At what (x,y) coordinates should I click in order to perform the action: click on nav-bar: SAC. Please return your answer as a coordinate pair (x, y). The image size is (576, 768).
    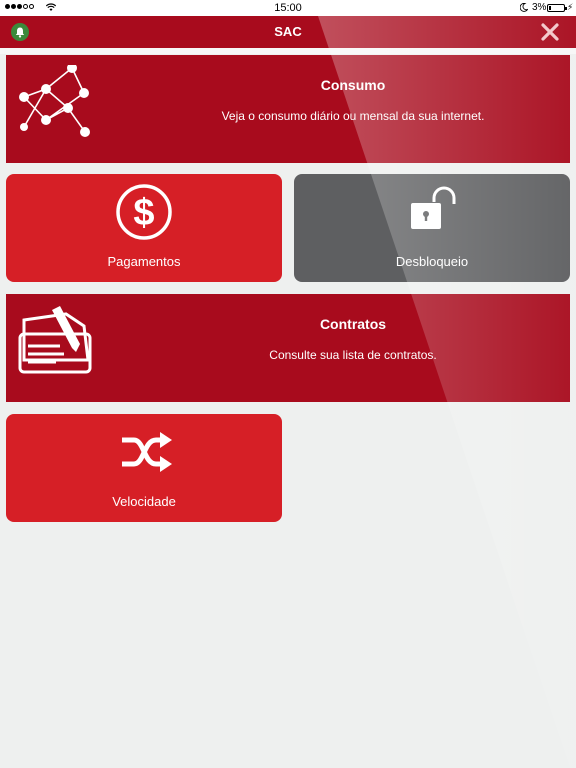
    Looking at the image, I should click on (288, 32).